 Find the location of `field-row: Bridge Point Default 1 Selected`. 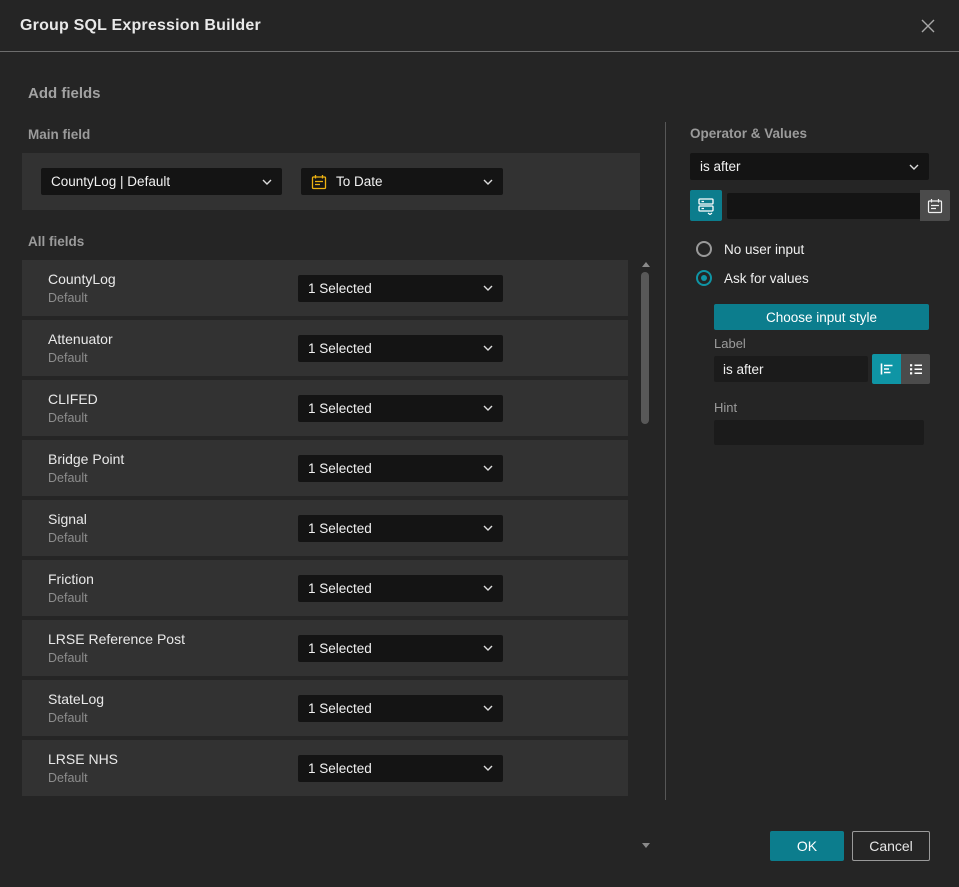

field-row: Bridge Point Default 1 Selected is located at coordinates (325, 468).